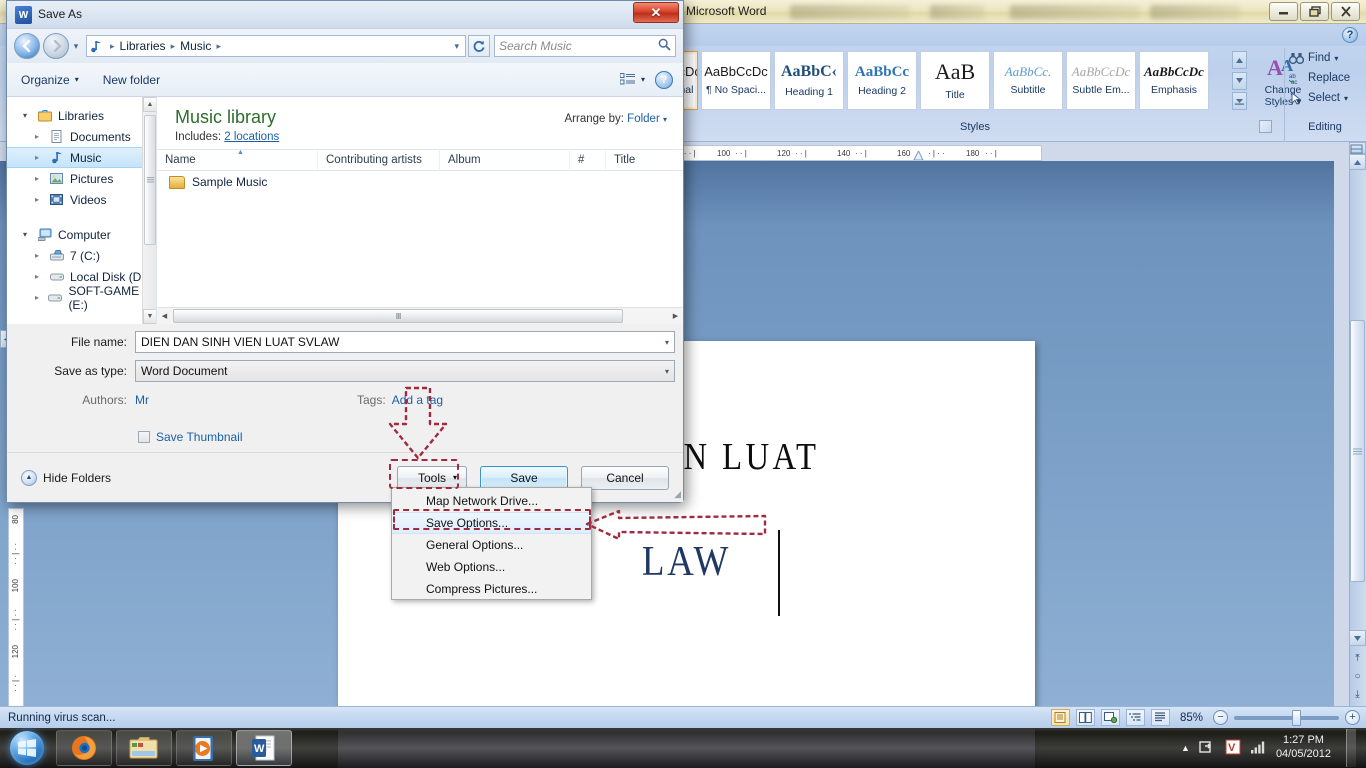 The width and height of the screenshot is (1366, 768). What do you see at coordinates (16, 608) in the screenshot?
I see `vertical-ruler: 80 · · | · · 100 · · | · · 120 · · | ·` at bounding box center [16, 608].